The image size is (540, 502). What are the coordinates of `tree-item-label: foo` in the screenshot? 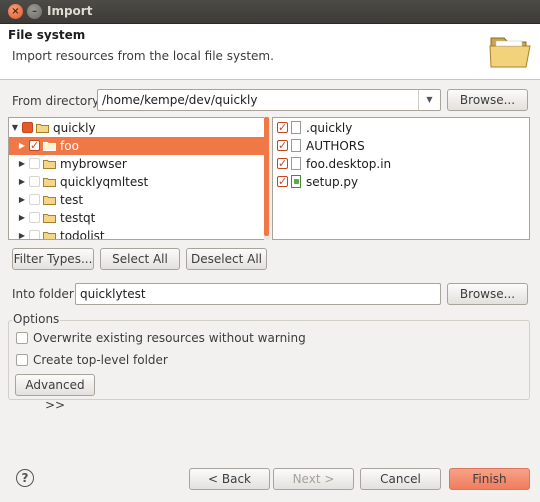 It's located at (69, 146).